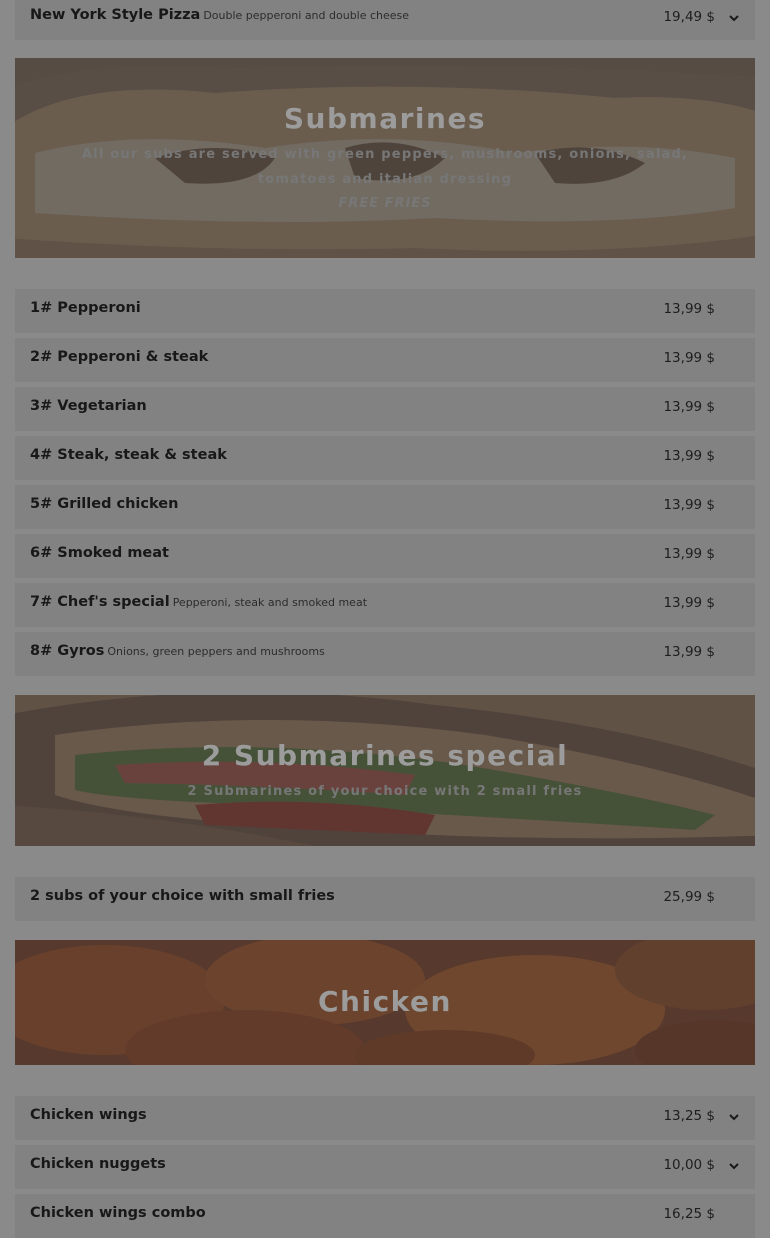 Image resolution: width=770 pixels, height=1238 pixels. Describe the element at coordinates (85, 308) in the screenshot. I see `item-name: 1# Pepperoni` at that location.